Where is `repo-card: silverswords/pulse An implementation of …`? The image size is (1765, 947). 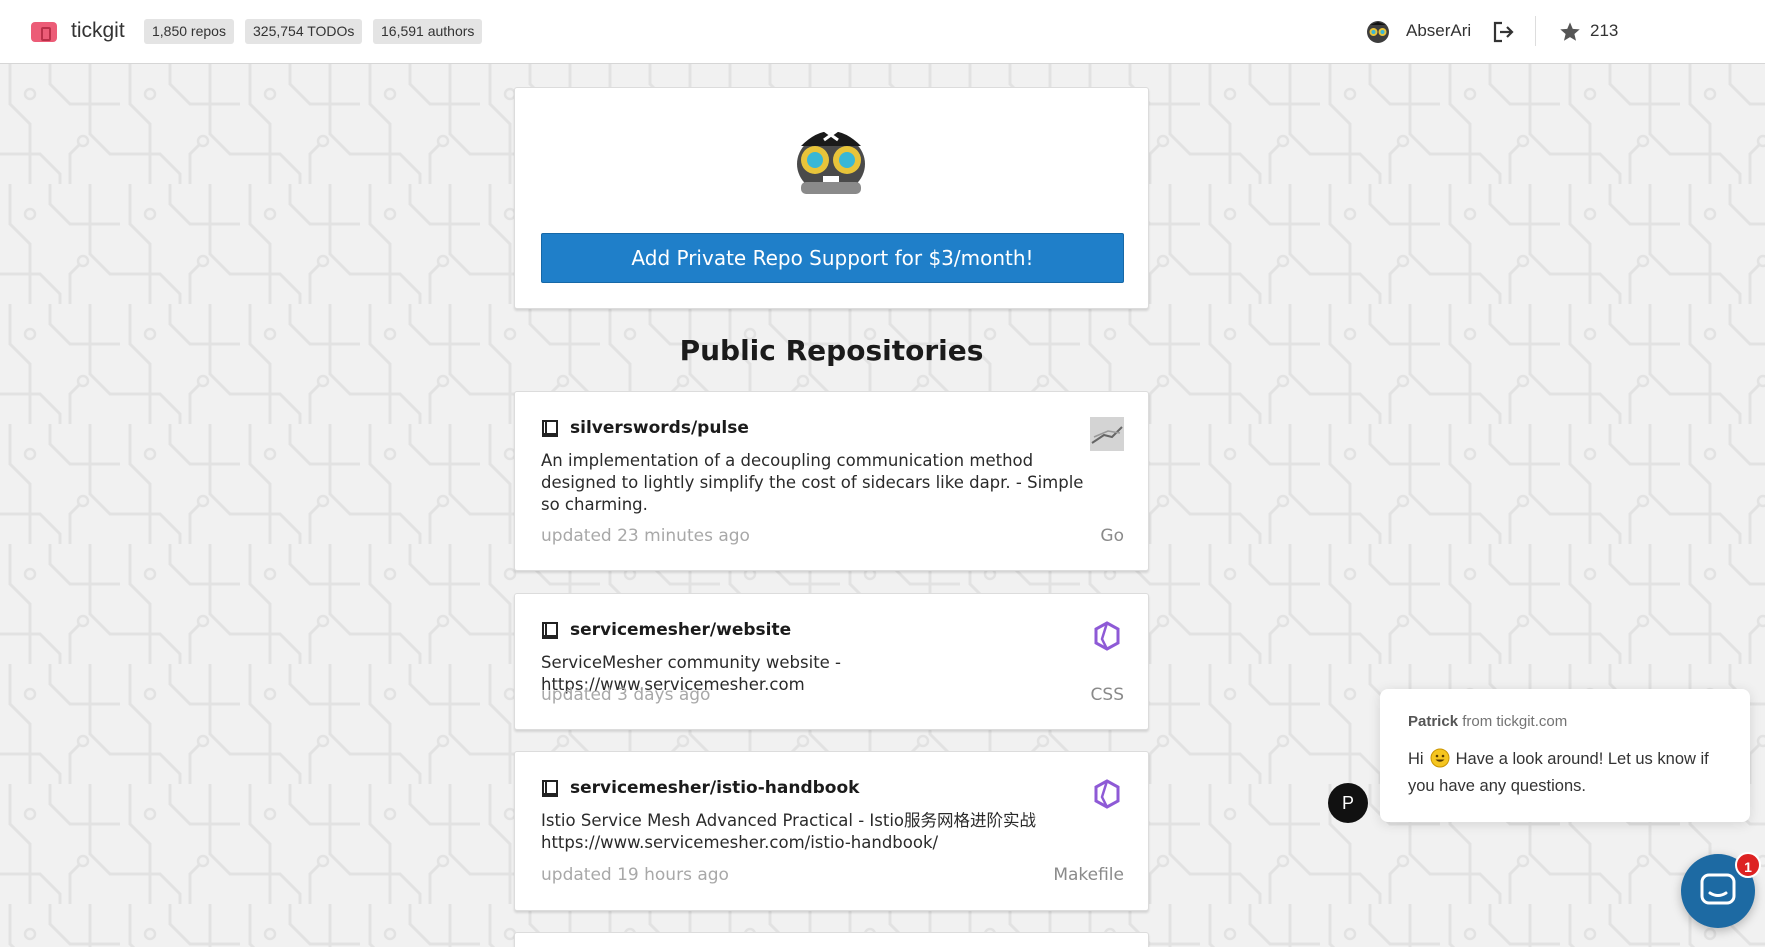 repo-card: silverswords/pulse An implementation of … is located at coordinates (831, 481).